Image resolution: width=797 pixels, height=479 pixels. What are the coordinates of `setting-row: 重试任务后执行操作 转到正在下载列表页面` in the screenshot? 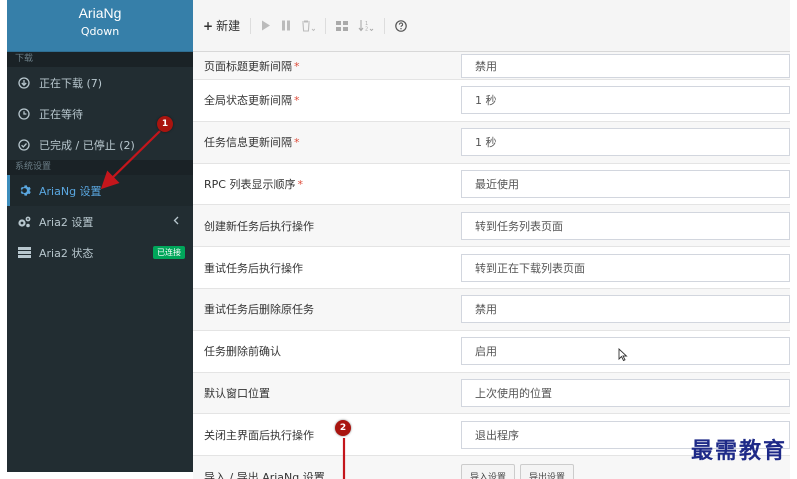 It's located at (491, 268).